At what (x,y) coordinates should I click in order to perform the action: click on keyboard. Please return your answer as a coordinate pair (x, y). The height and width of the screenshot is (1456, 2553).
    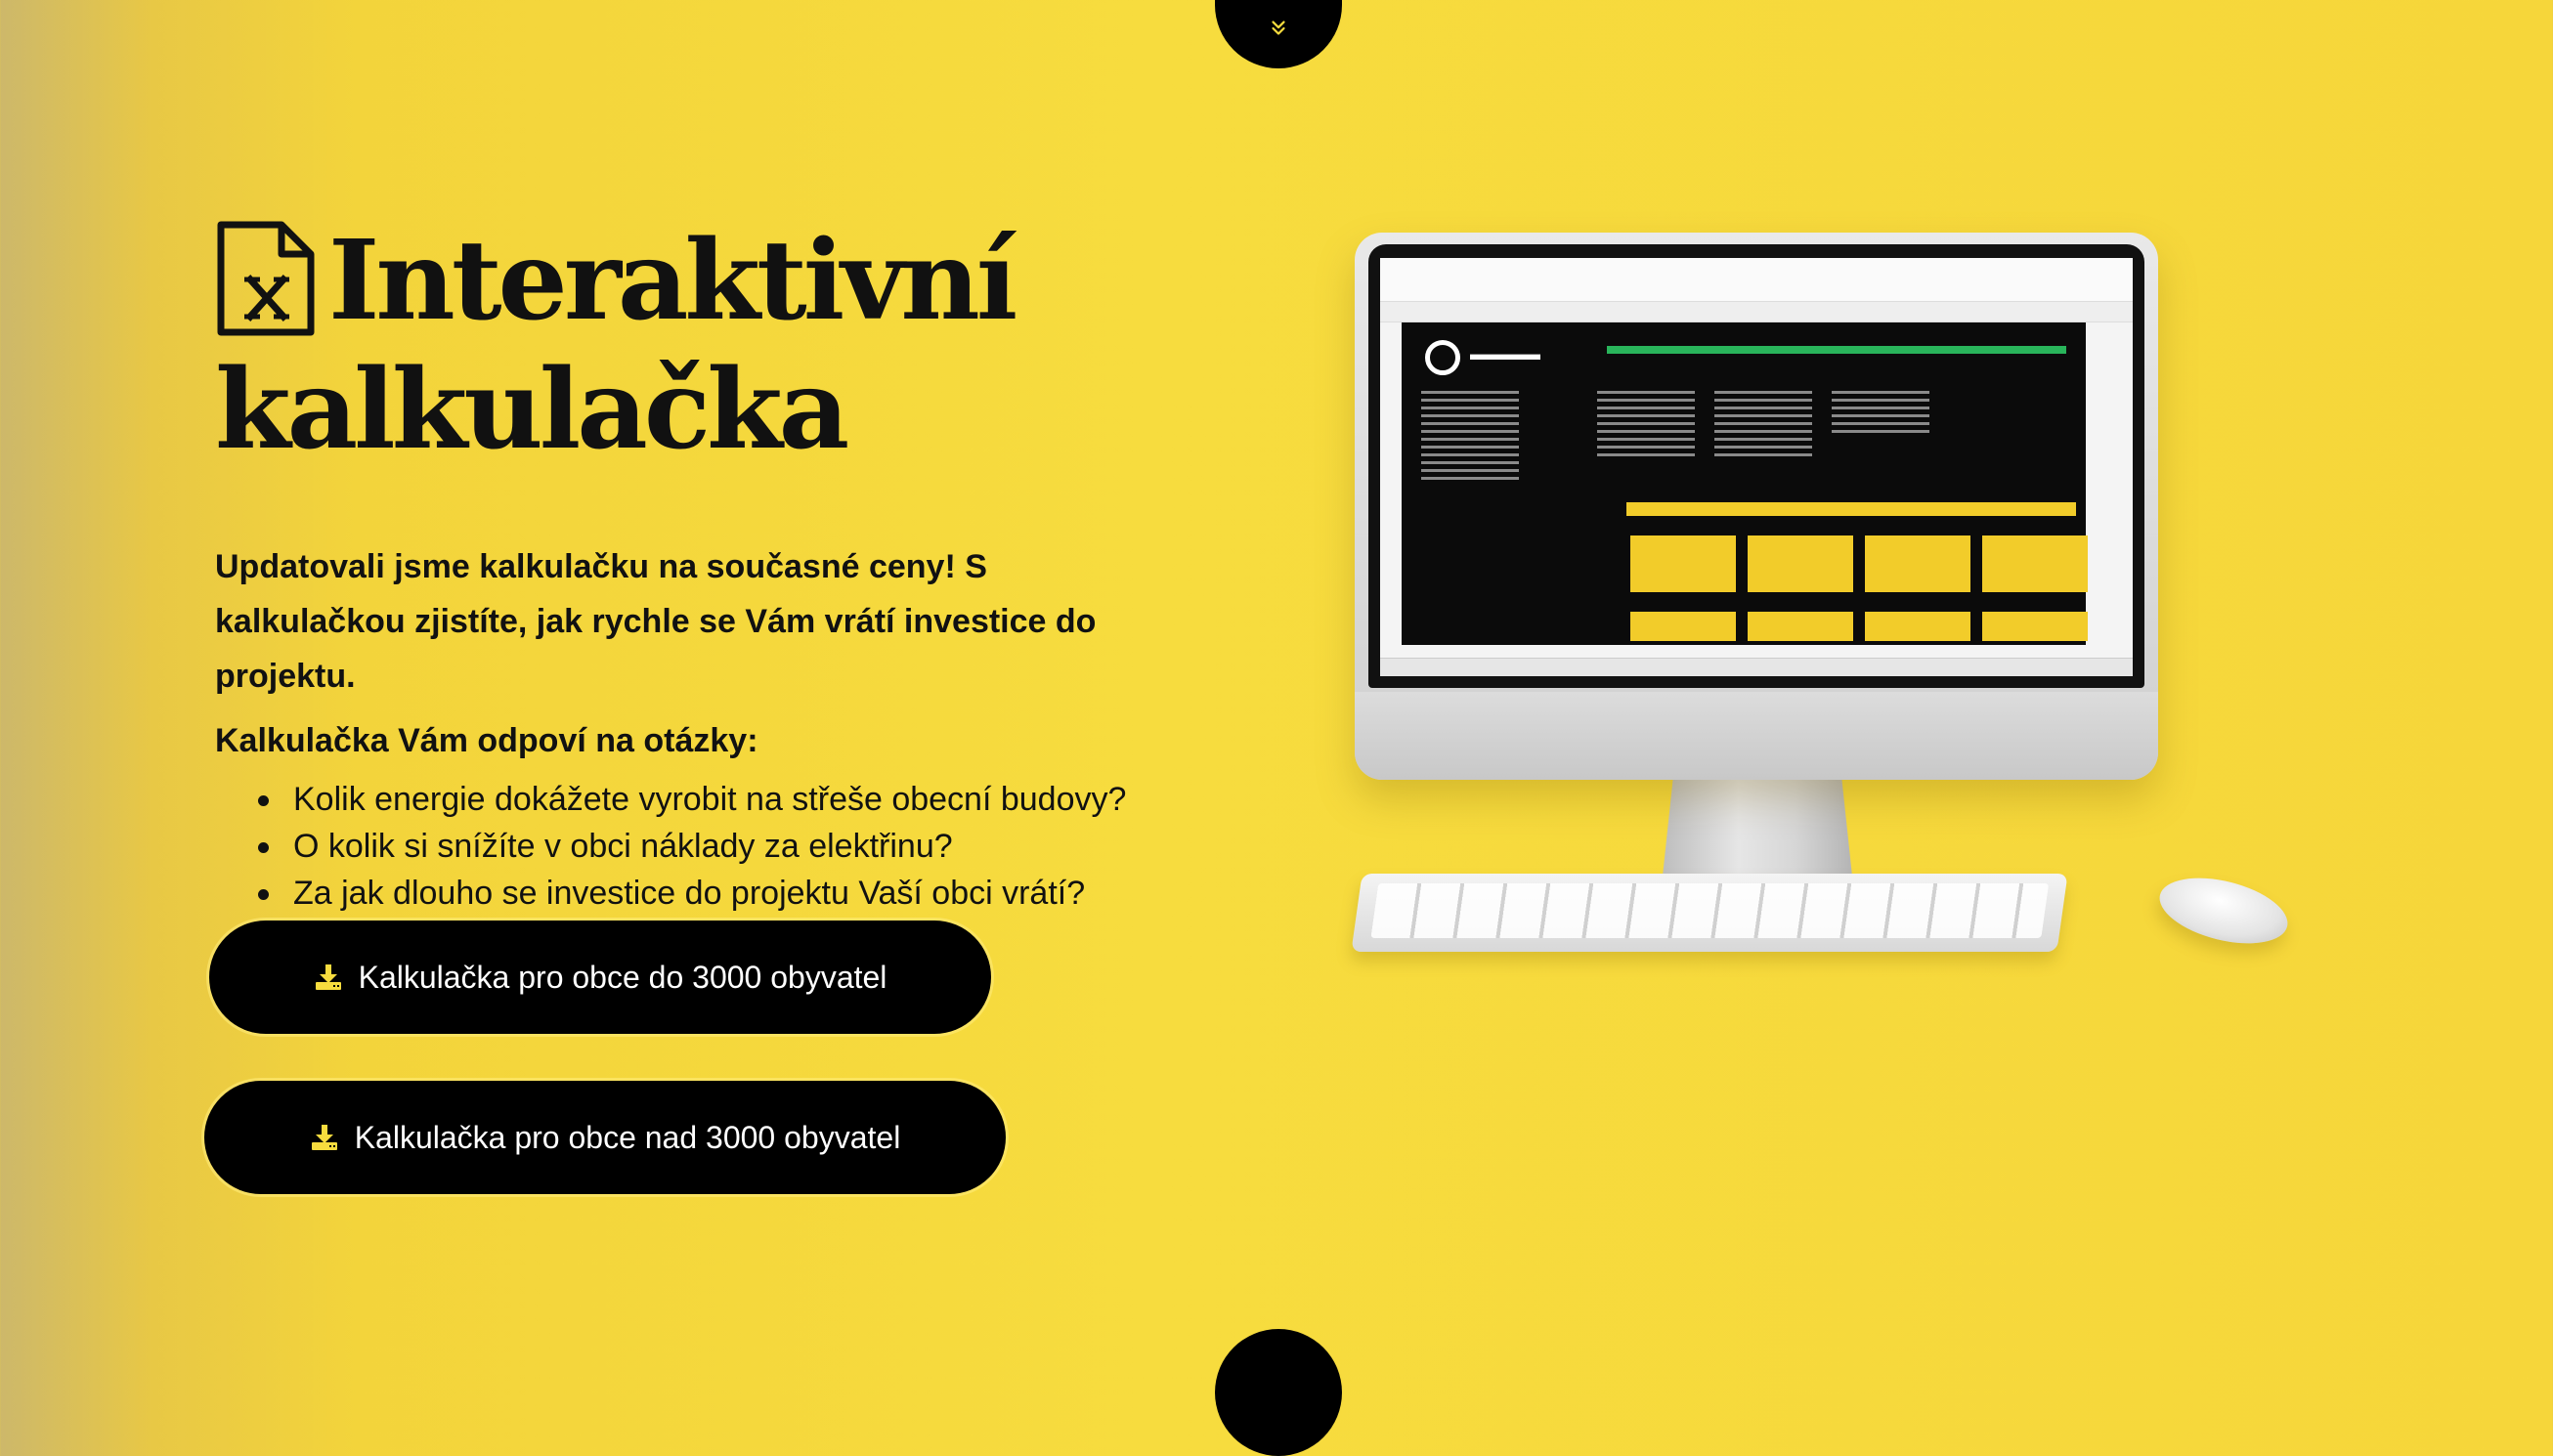
    Looking at the image, I should click on (1709, 913).